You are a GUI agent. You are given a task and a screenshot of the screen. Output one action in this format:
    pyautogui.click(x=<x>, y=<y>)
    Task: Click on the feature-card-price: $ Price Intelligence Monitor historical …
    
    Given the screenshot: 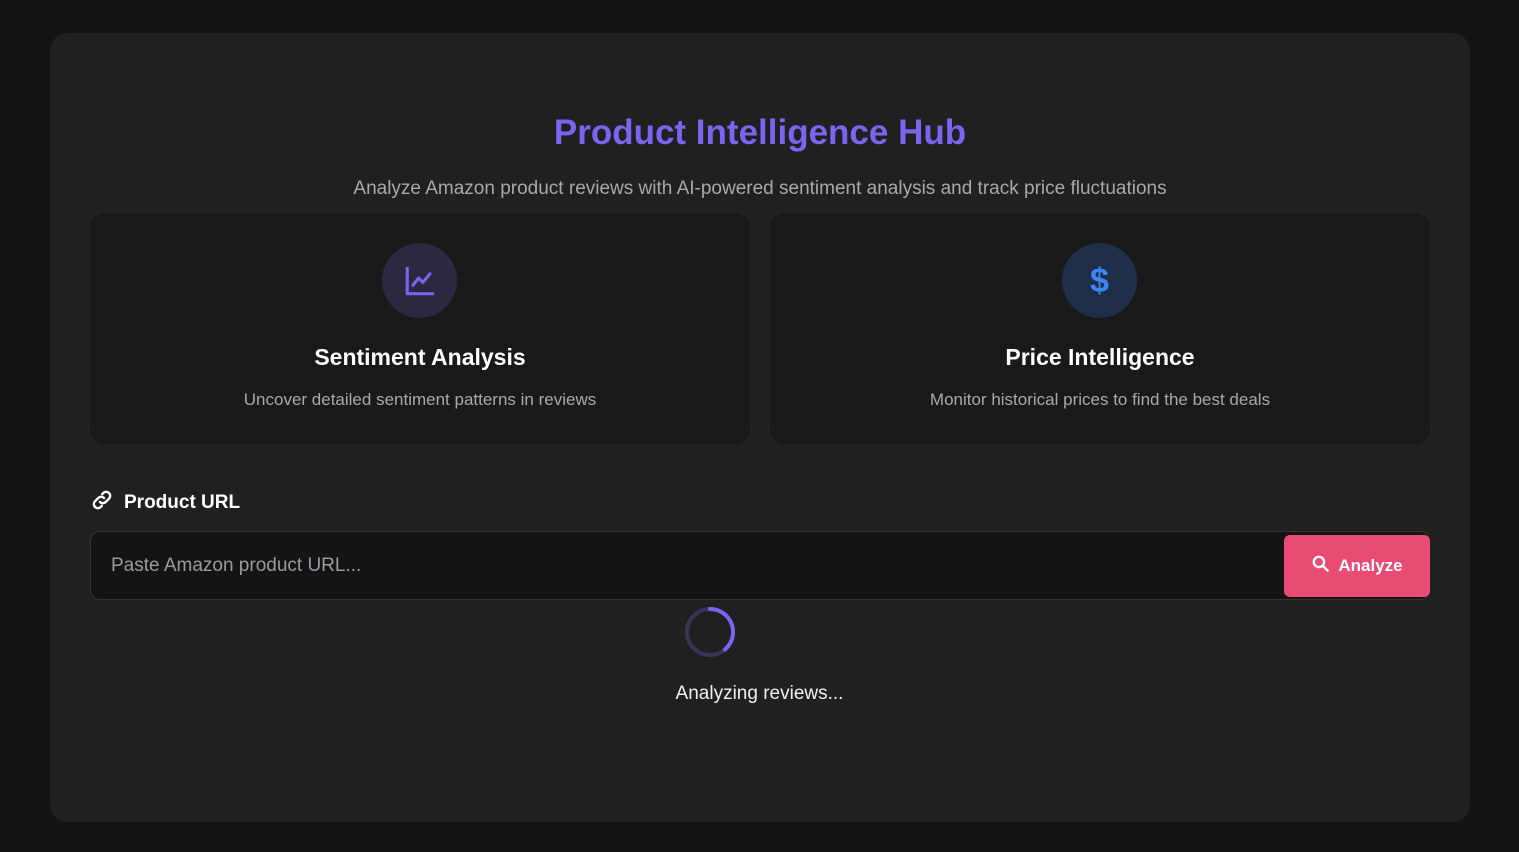 What is the action you would take?
    pyautogui.click(x=1100, y=328)
    